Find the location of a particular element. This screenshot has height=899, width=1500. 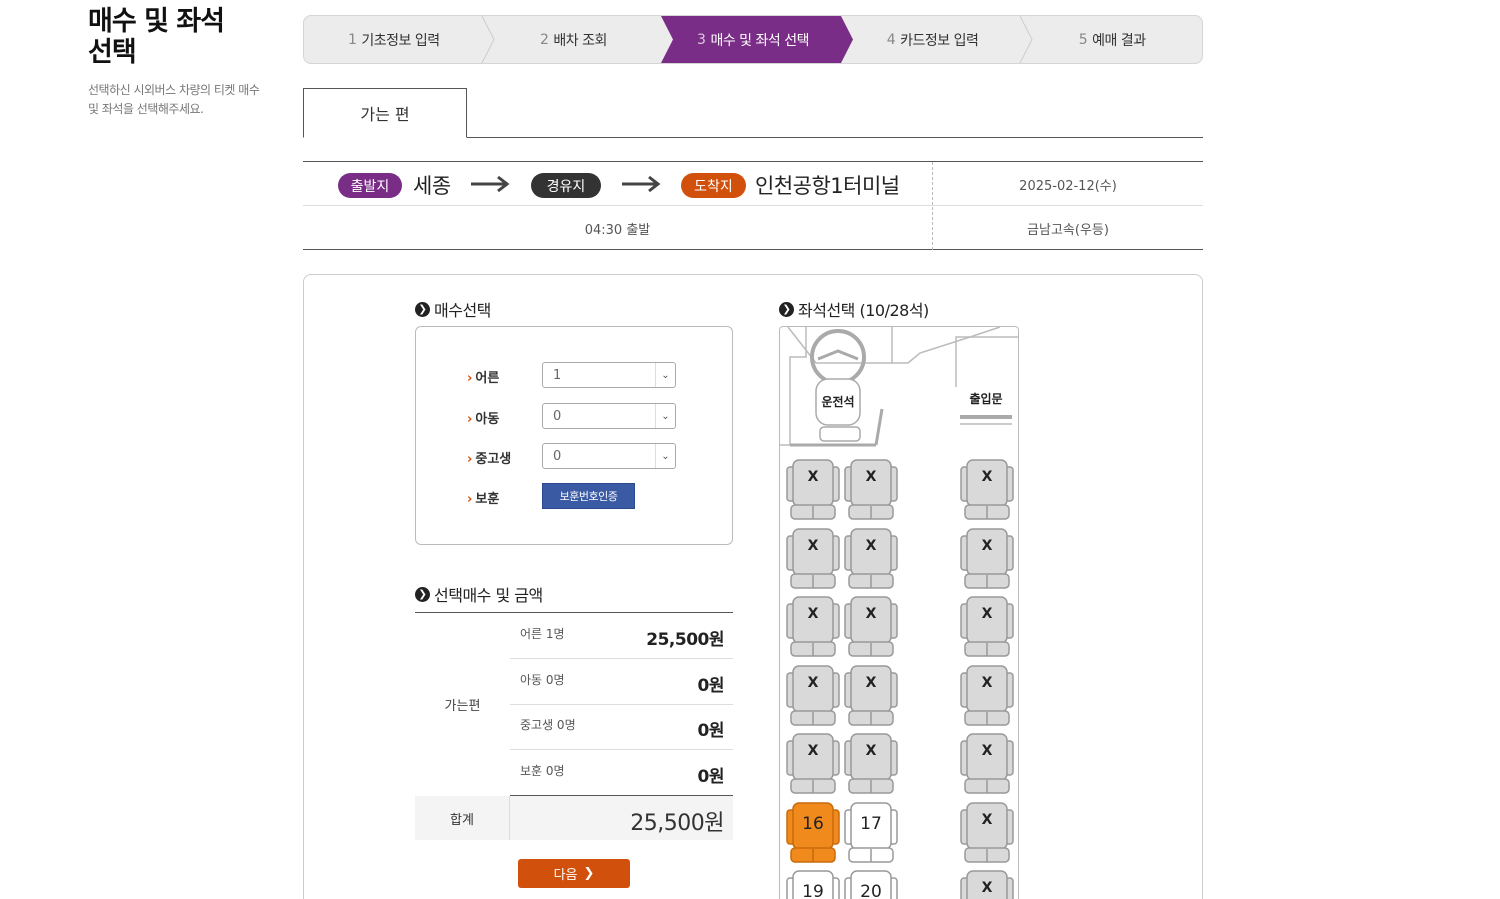

via-badge: 경유지 is located at coordinates (566, 185).